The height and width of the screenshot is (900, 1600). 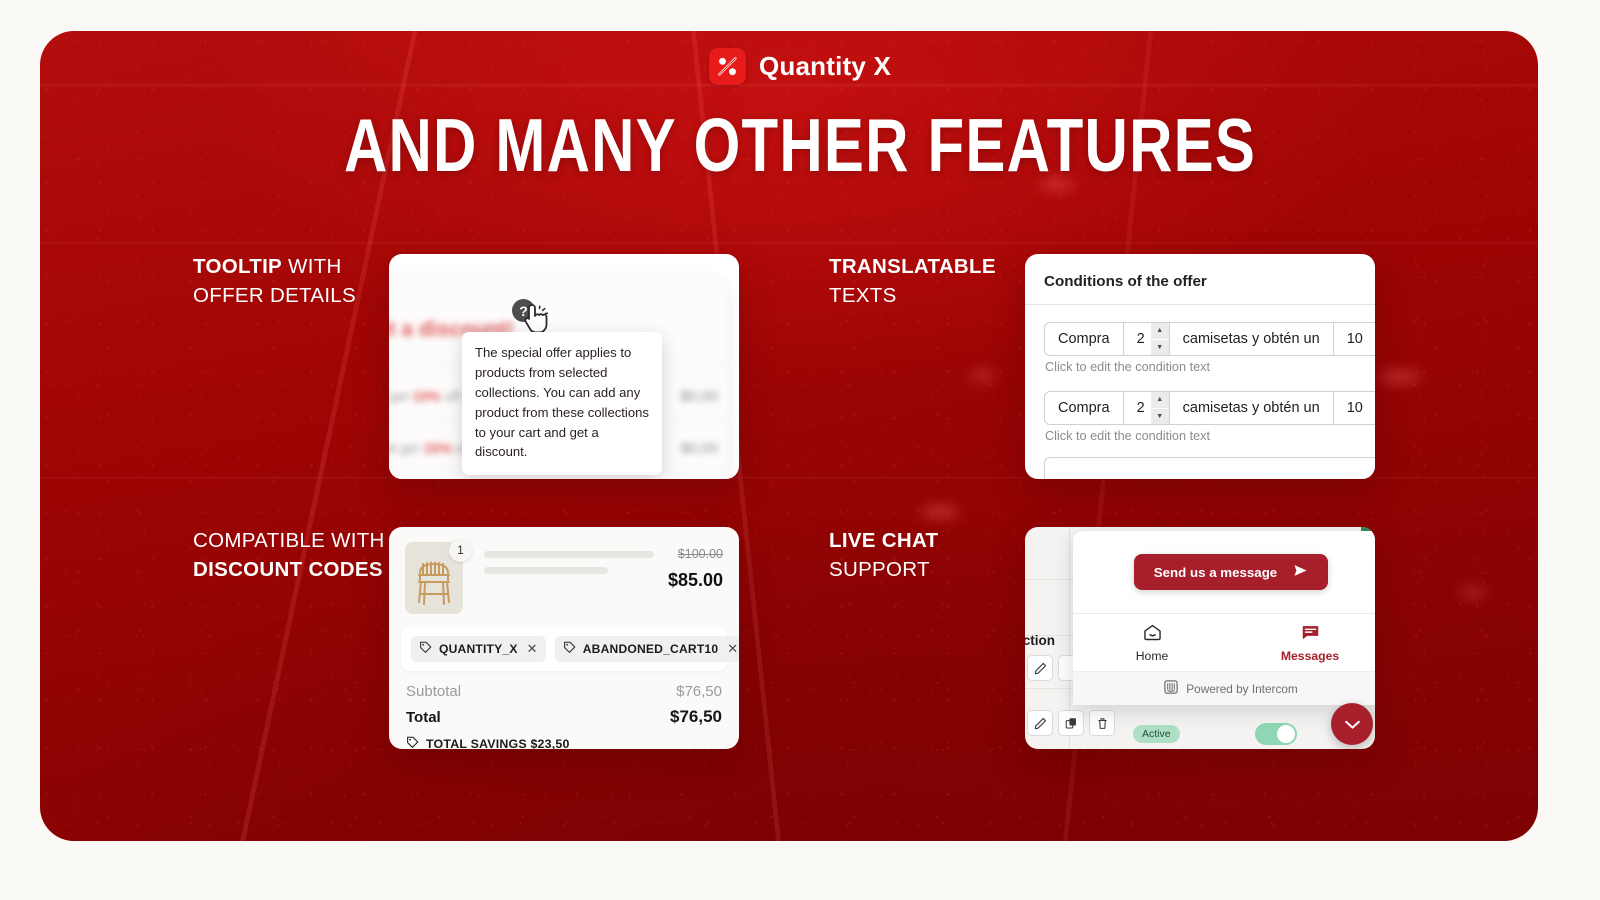 I want to click on total-savings-label: TOTAL SAVINGS $23,50, so click(x=498, y=743).